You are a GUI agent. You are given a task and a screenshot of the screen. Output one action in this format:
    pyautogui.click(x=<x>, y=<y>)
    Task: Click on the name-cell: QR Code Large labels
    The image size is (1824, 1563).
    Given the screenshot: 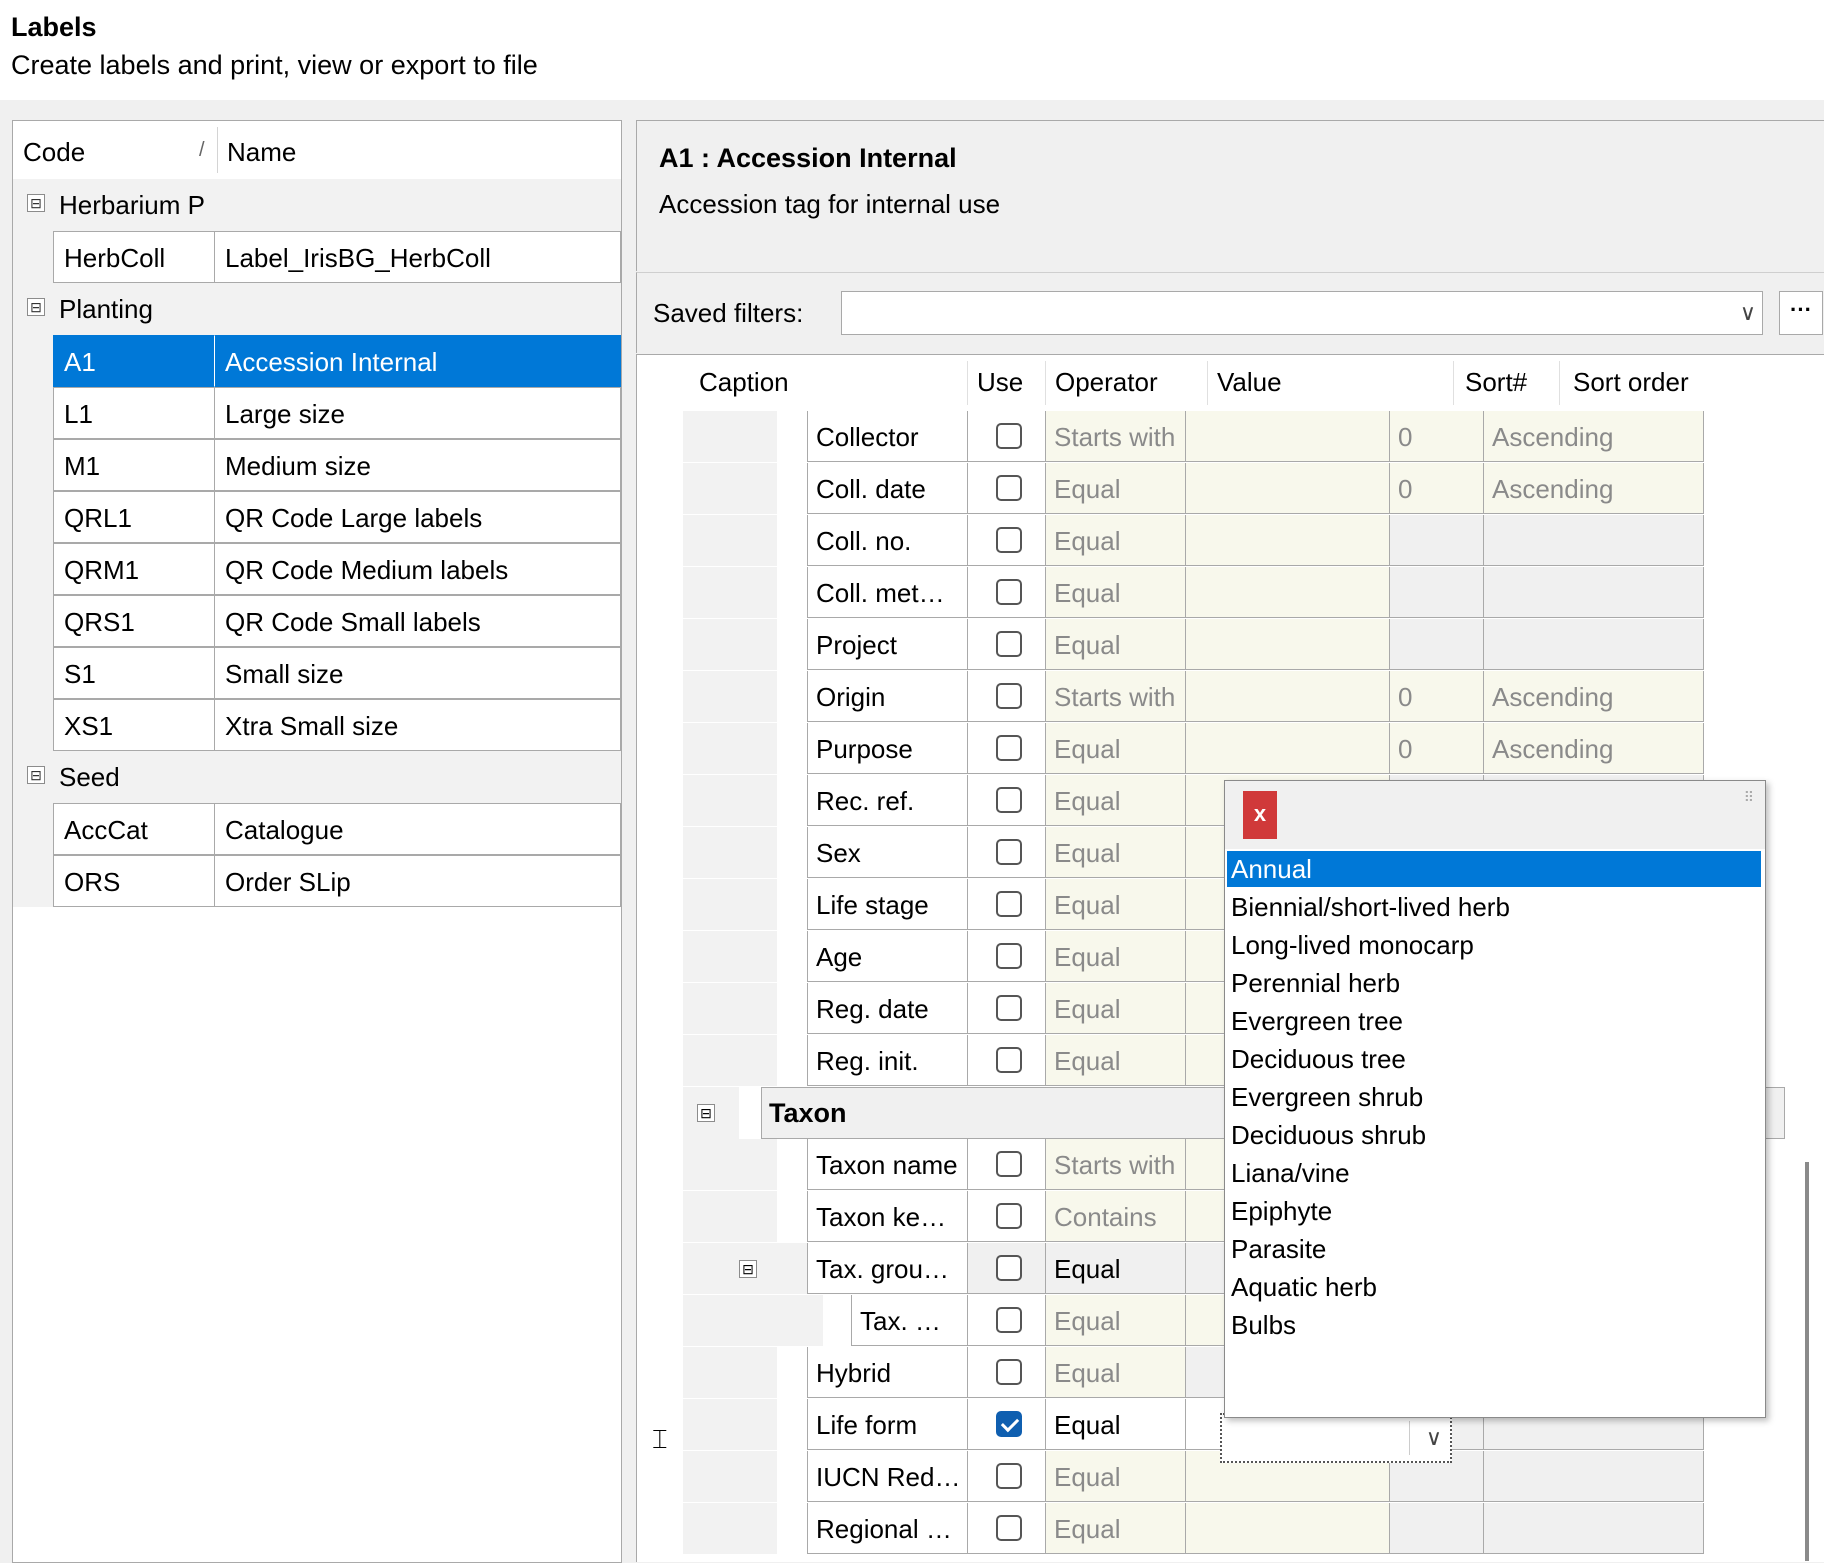 What is the action you would take?
    pyautogui.click(x=418, y=517)
    